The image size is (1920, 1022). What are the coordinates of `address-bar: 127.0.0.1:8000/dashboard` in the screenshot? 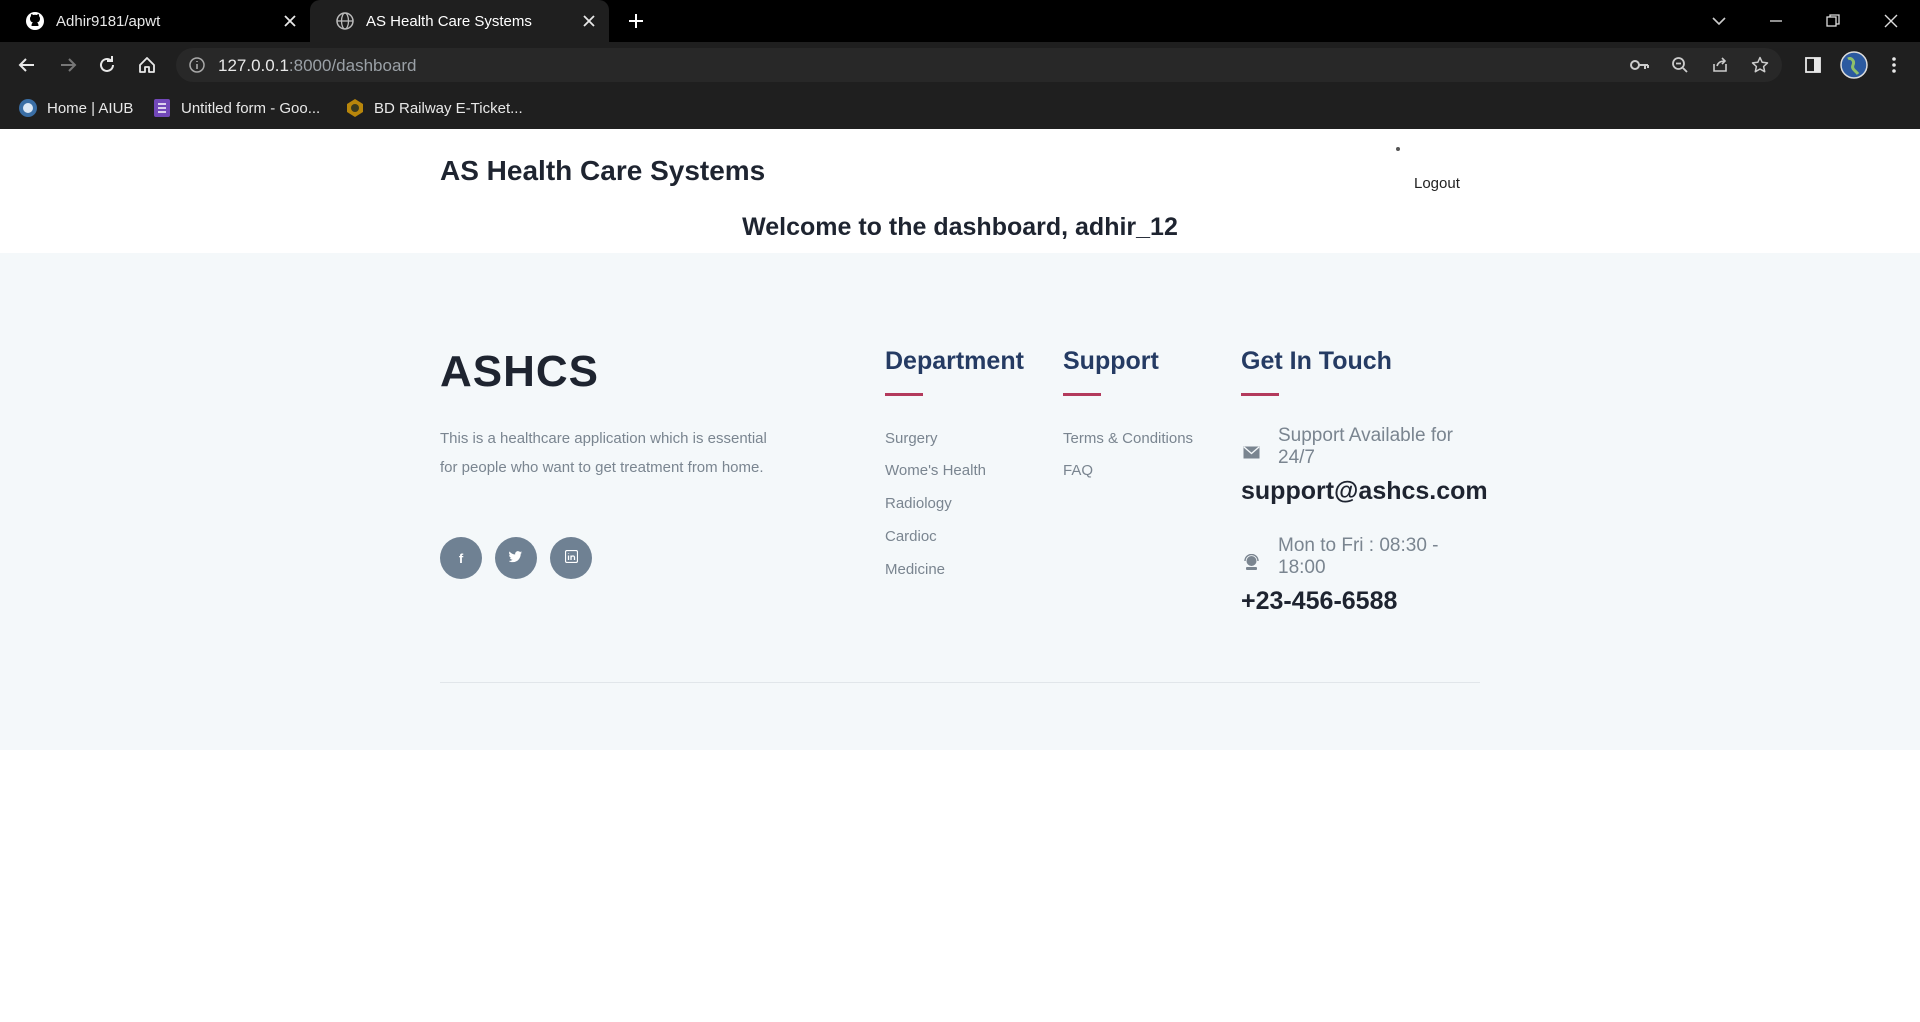 It's located at (979, 65).